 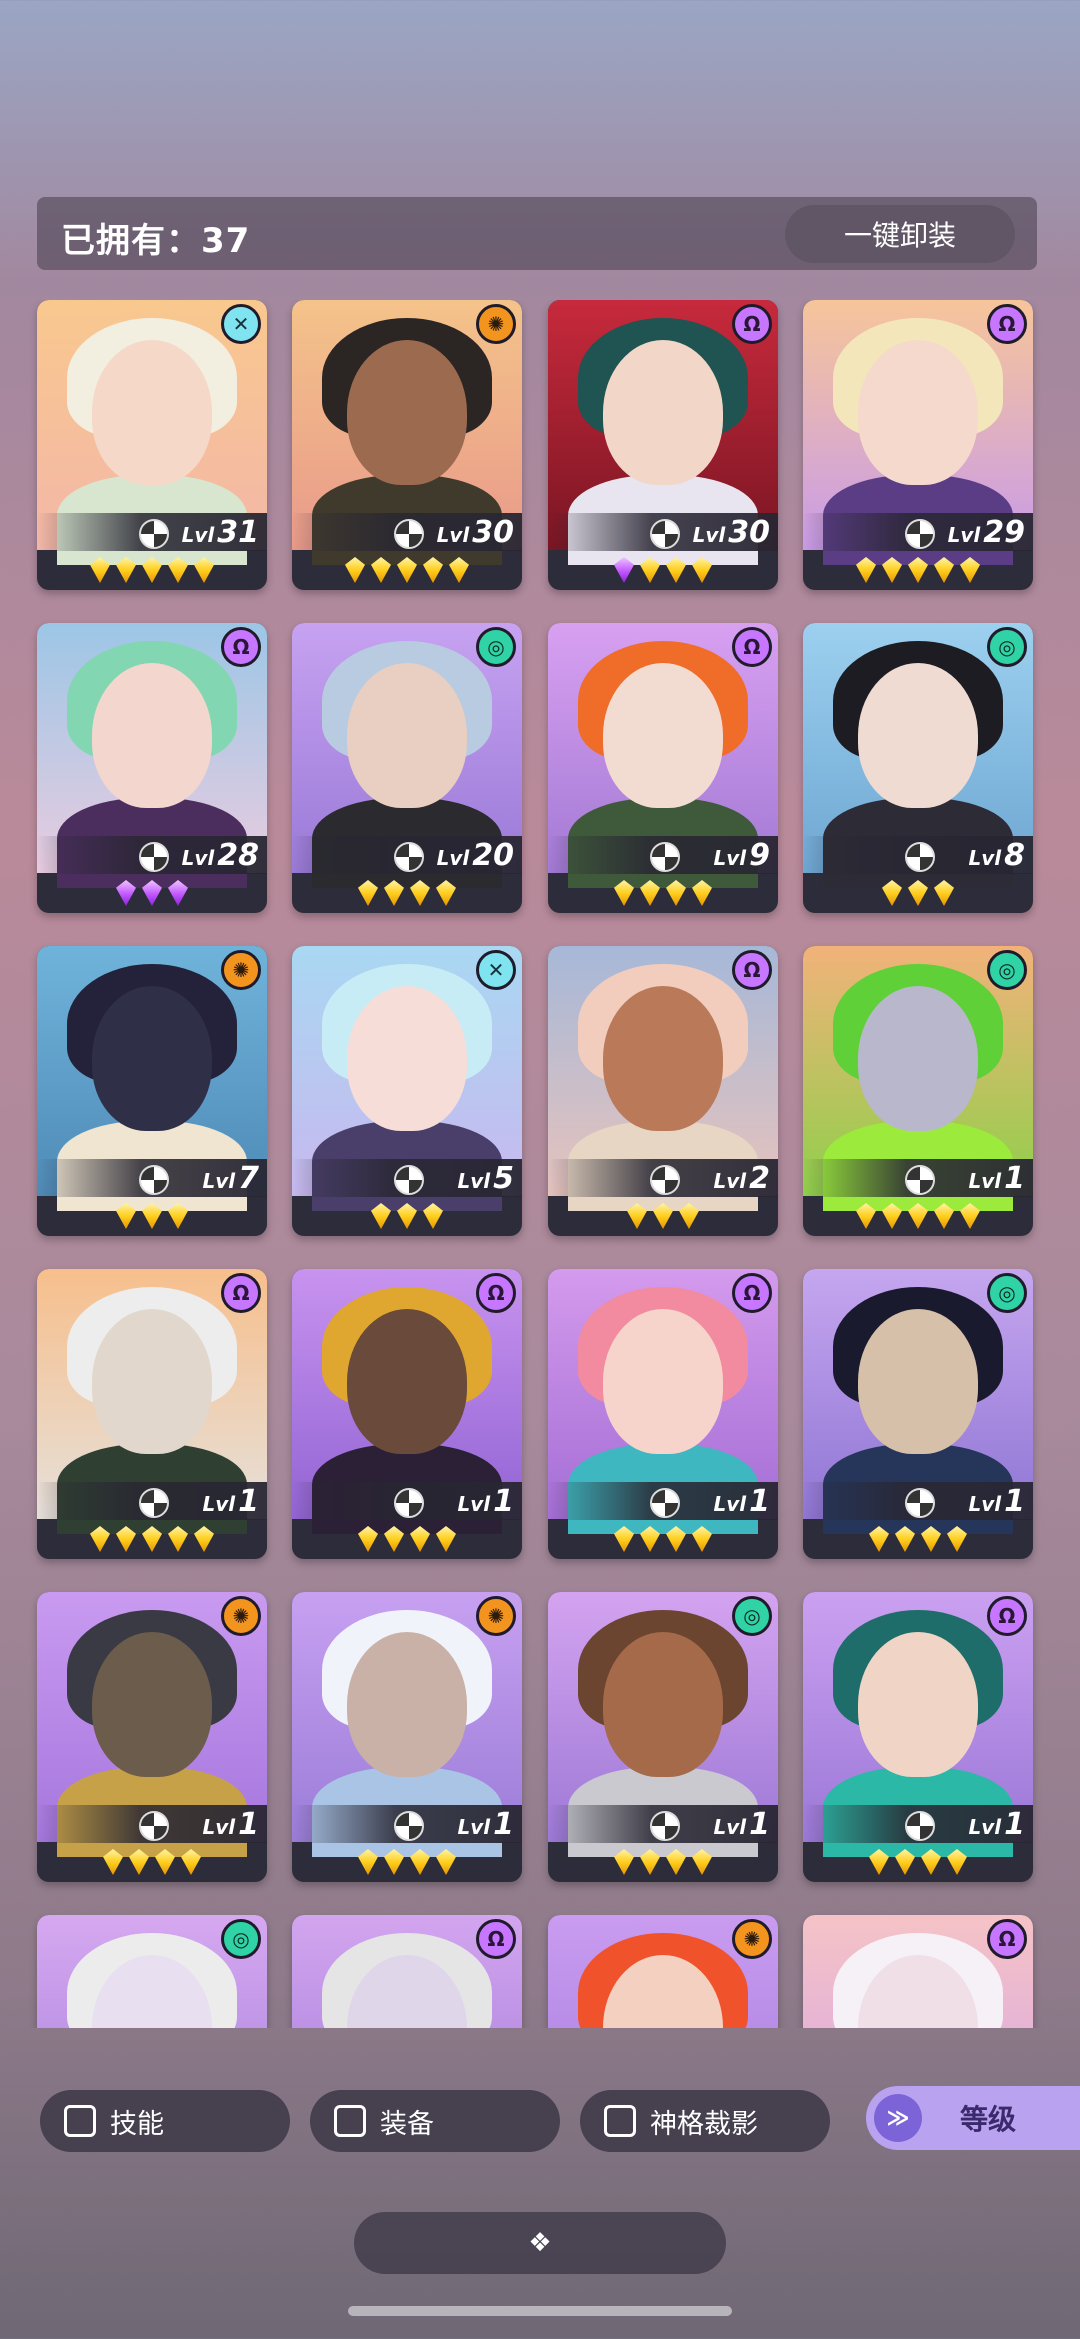 I want to click on hero-card: ✺ Lvl 30, so click(x=407, y=445).